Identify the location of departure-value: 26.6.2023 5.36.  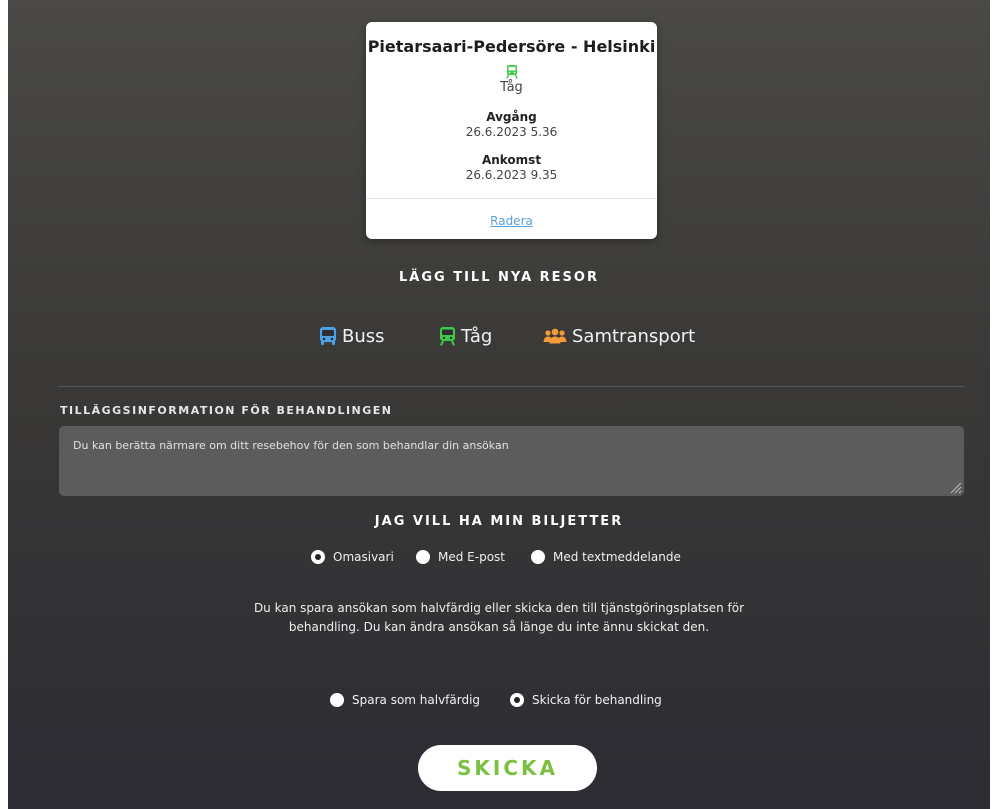
(511, 132).